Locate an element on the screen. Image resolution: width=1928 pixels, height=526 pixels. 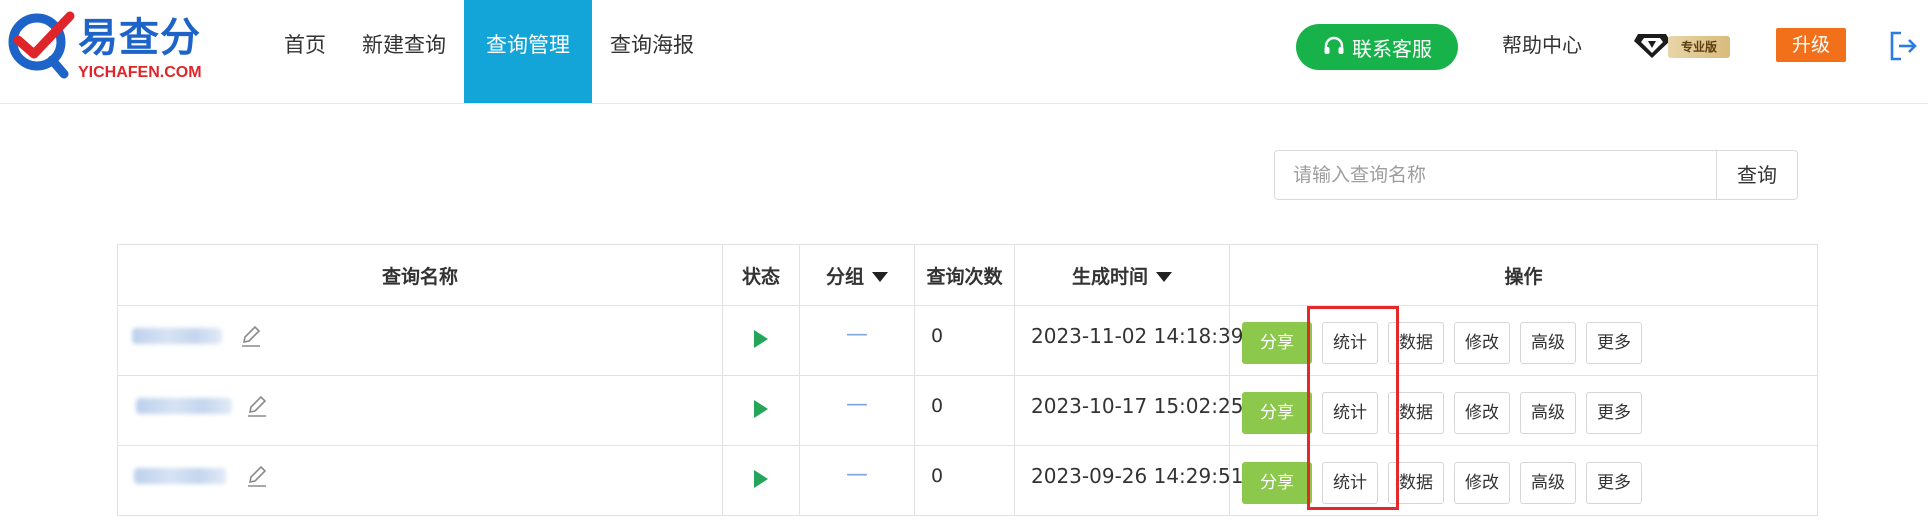
nav-query-management: 查询管理 is located at coordinates (528, 51).